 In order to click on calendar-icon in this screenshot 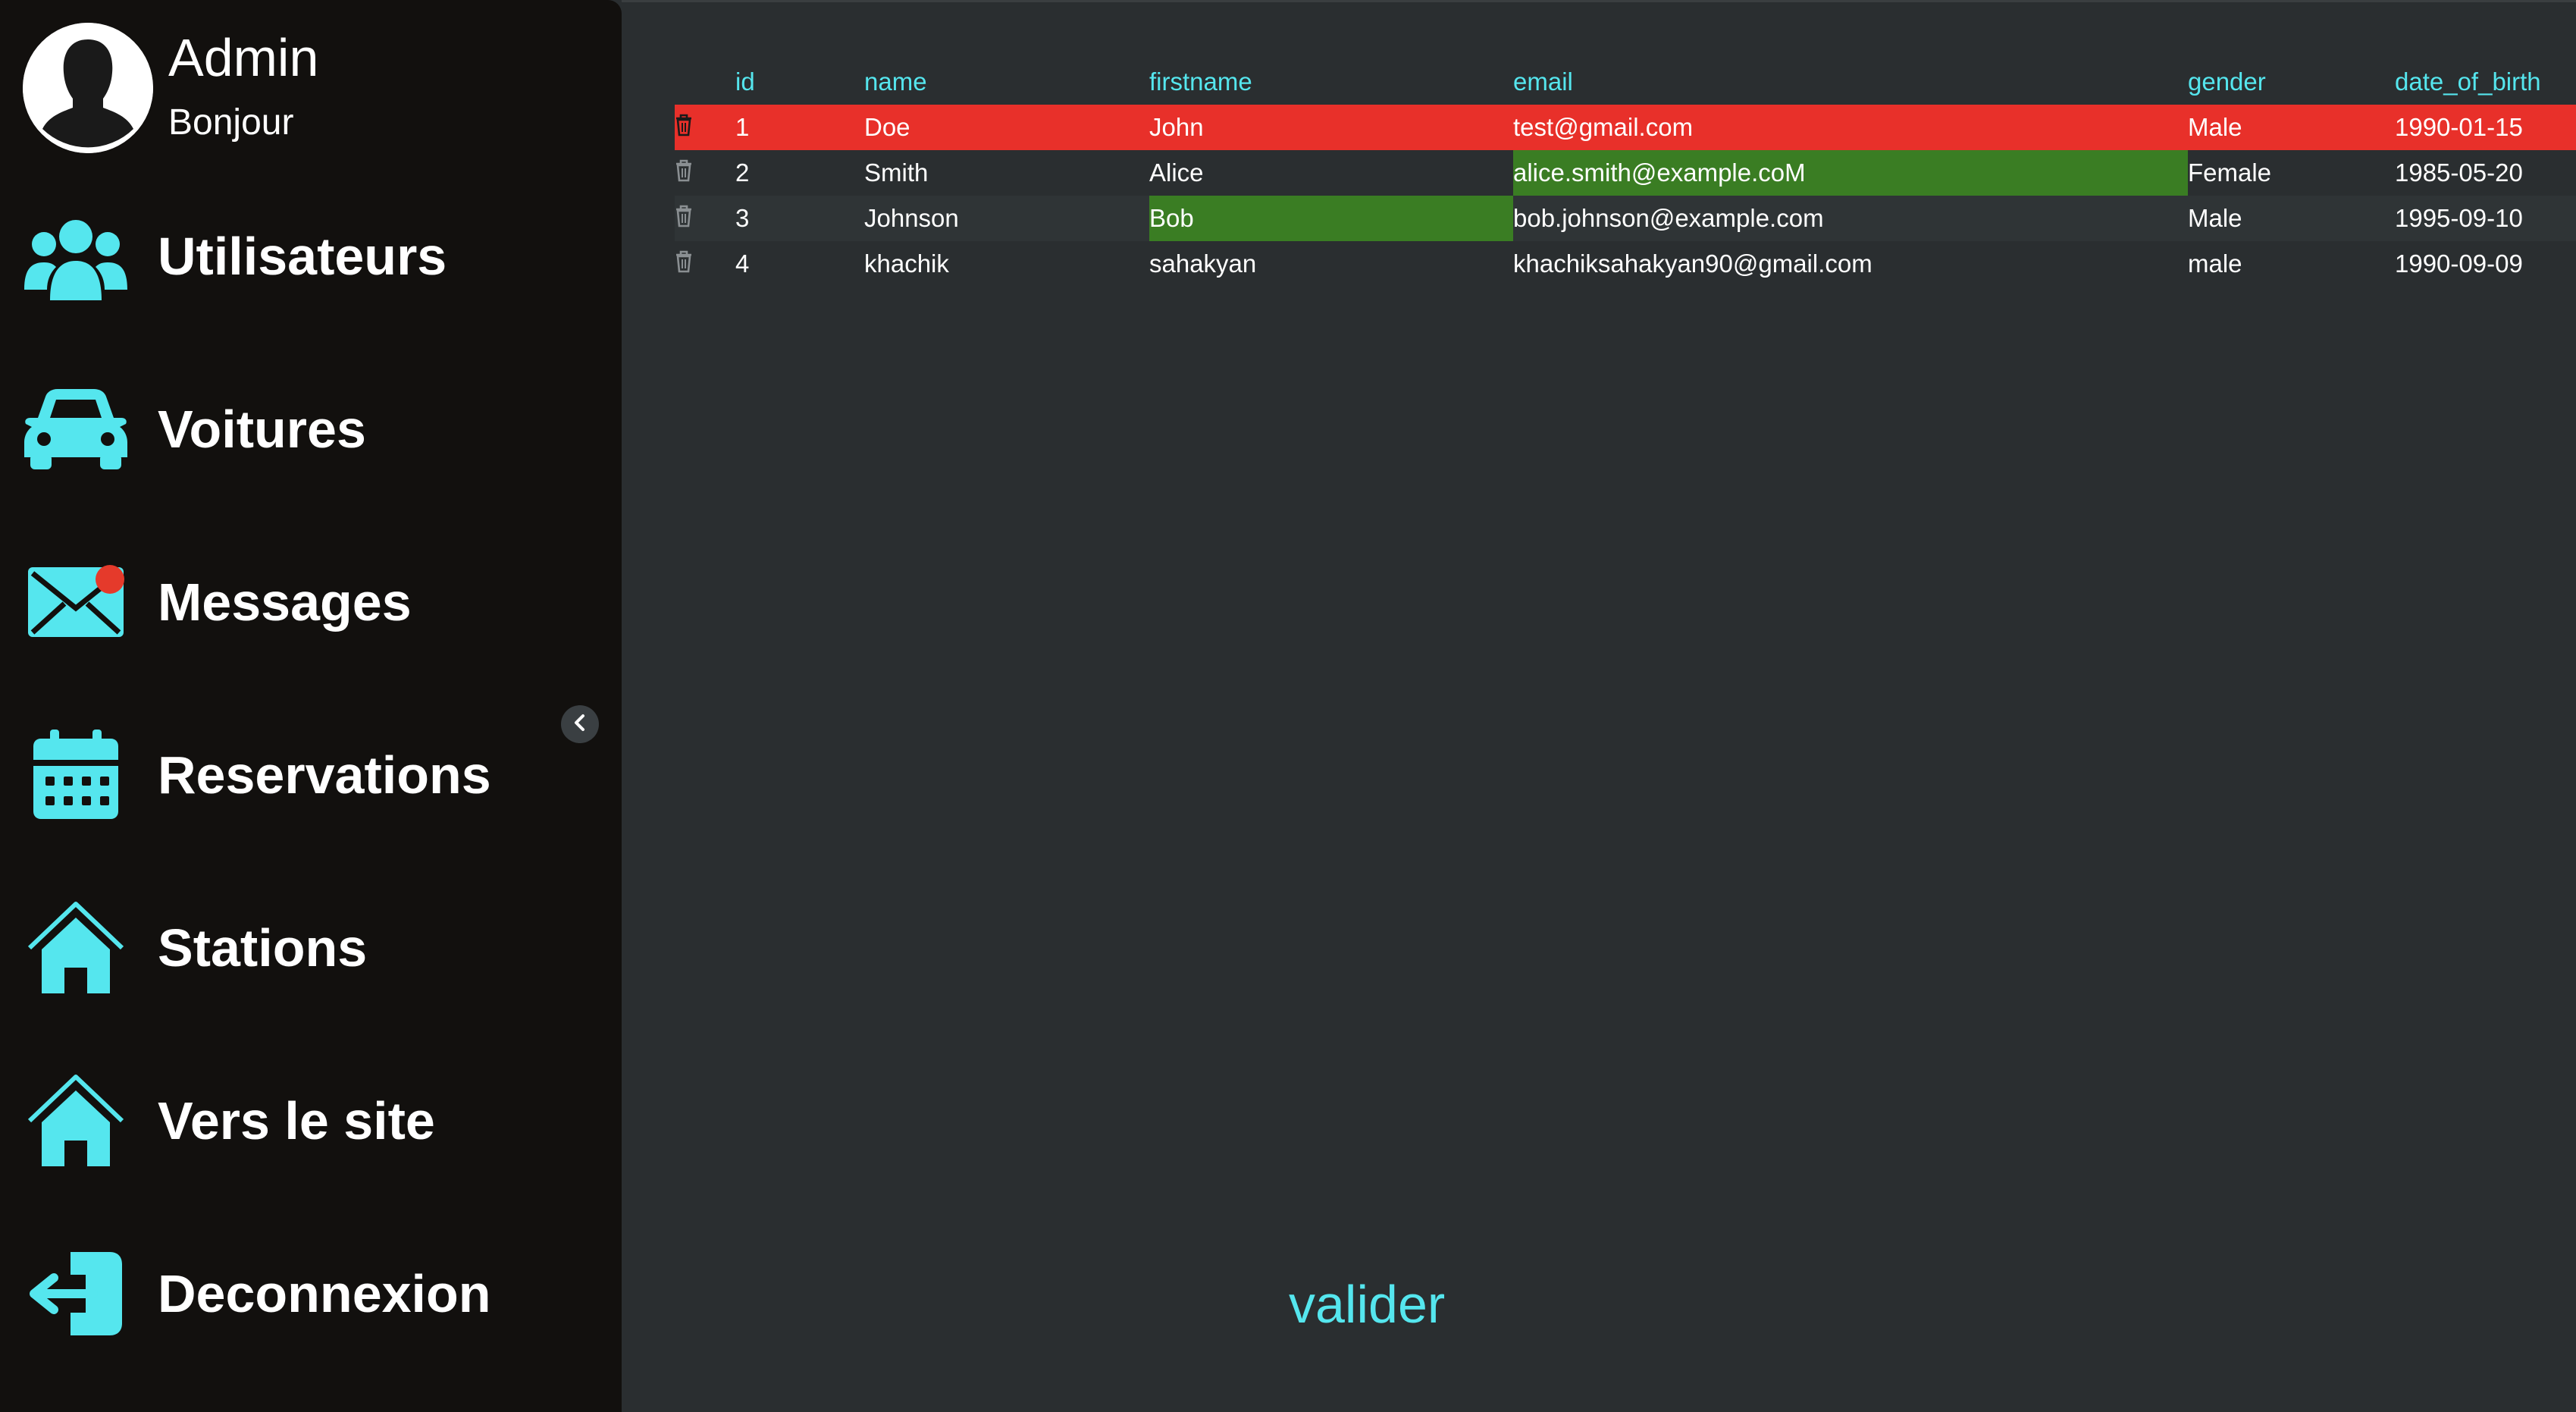, I will do `click(76, 775)`.